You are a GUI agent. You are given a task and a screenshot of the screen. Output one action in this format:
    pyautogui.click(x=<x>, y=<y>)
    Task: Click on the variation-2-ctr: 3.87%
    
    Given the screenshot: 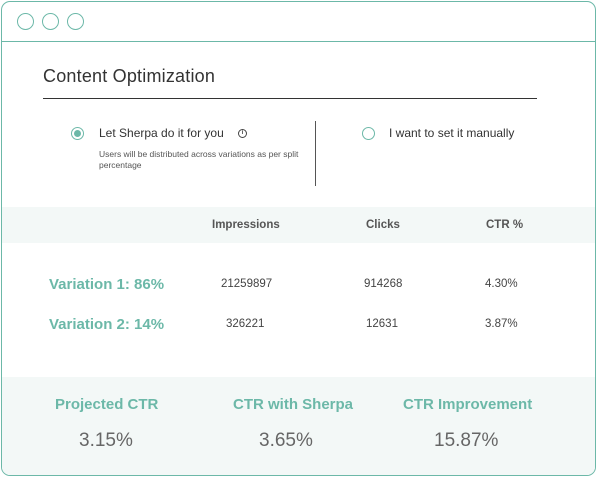 What is the action you would take?
    pyautogui.click(x=501, y=324)
    